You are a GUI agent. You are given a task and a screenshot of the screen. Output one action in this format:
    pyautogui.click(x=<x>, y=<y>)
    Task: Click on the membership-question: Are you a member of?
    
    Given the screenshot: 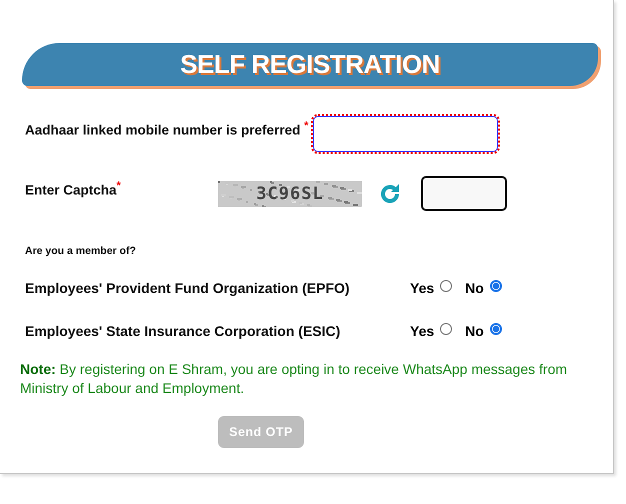 What is the action you would take?
    pyautogui.click(x=81, y=251)
    